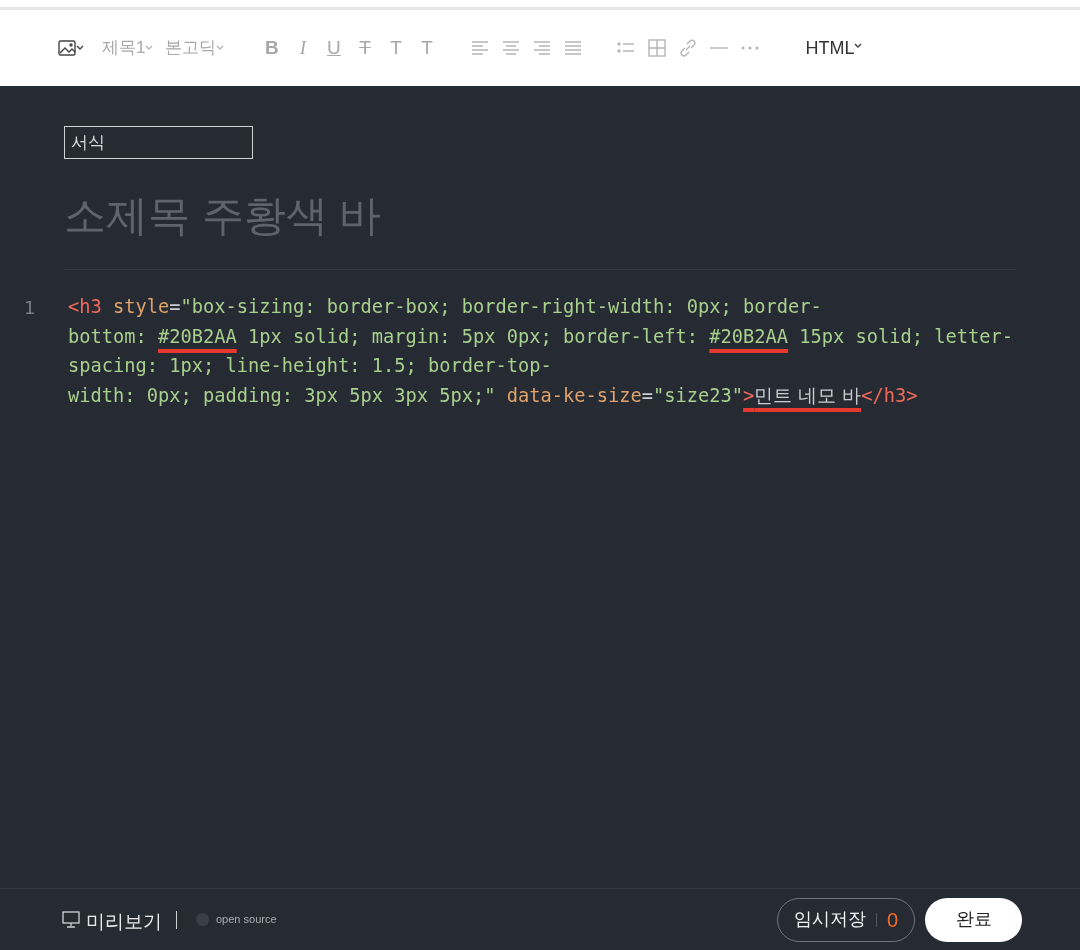  Describe the element at coordinates (698, 396) in the screenshot. I see `code-string: "size23"` at that location.